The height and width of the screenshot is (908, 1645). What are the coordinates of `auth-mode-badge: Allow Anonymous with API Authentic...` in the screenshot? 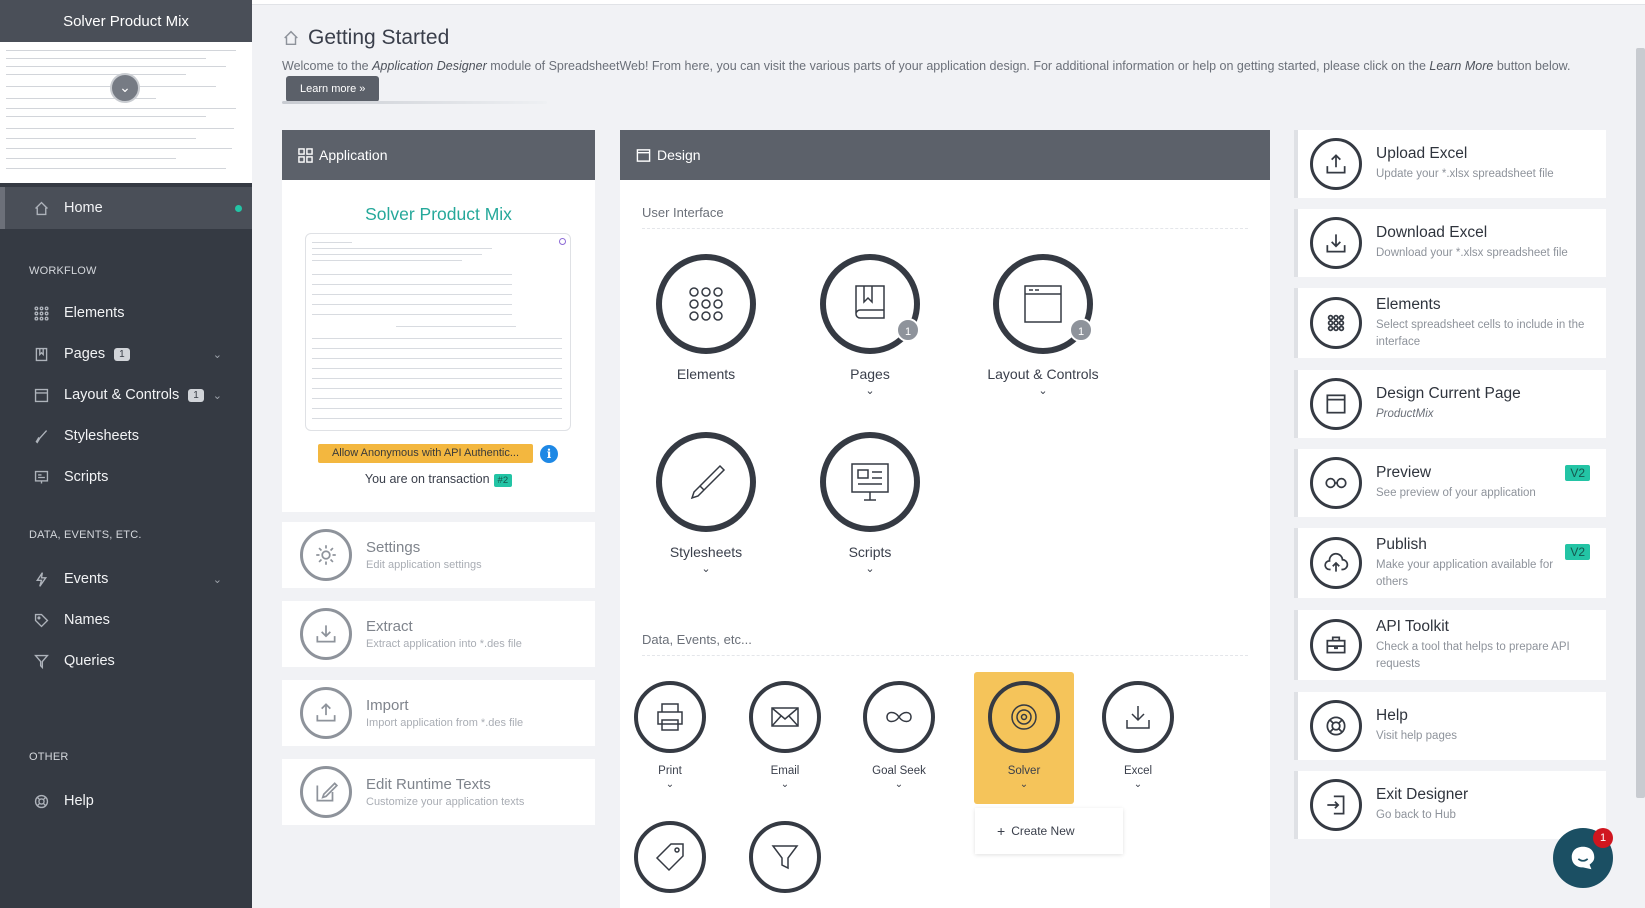 It's located at (425, 453).